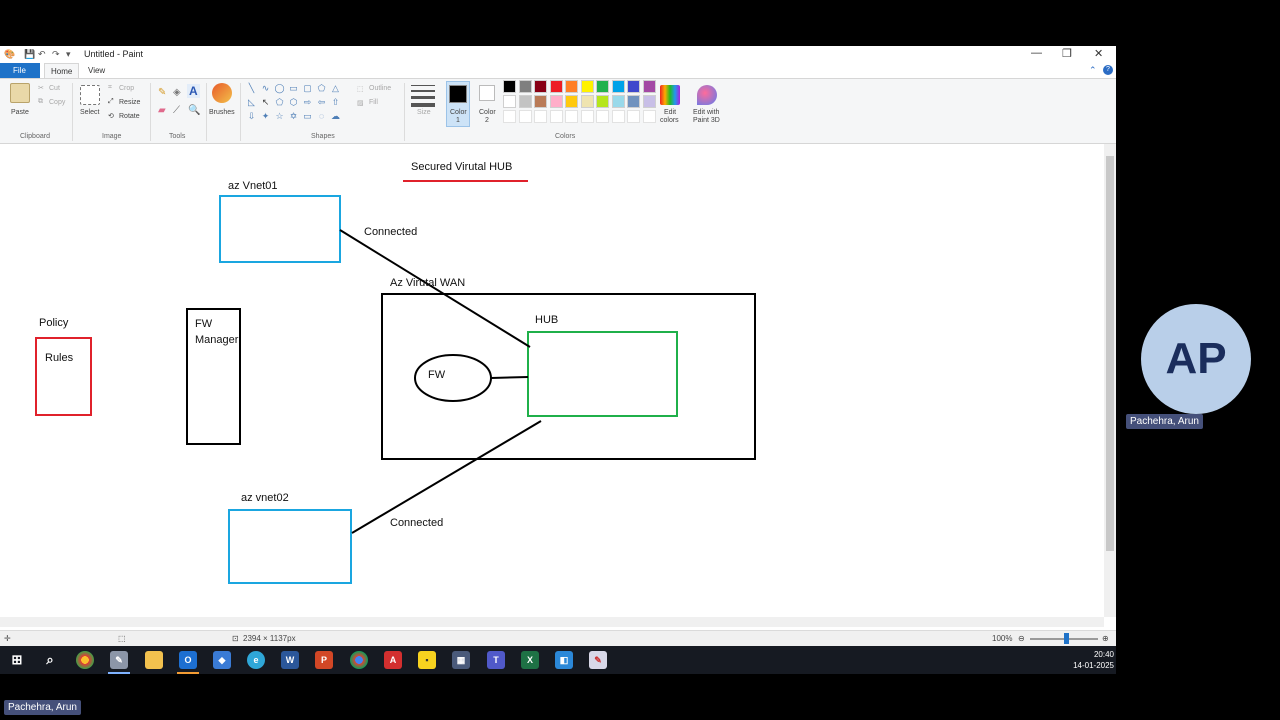 Image resolution: width=1280 pixels, height=720 pixels. What do you see at coordinates (335, 116) in the screenshot?
I see `callout-cloud-icon: ☁` at bounding box center [335, 116].